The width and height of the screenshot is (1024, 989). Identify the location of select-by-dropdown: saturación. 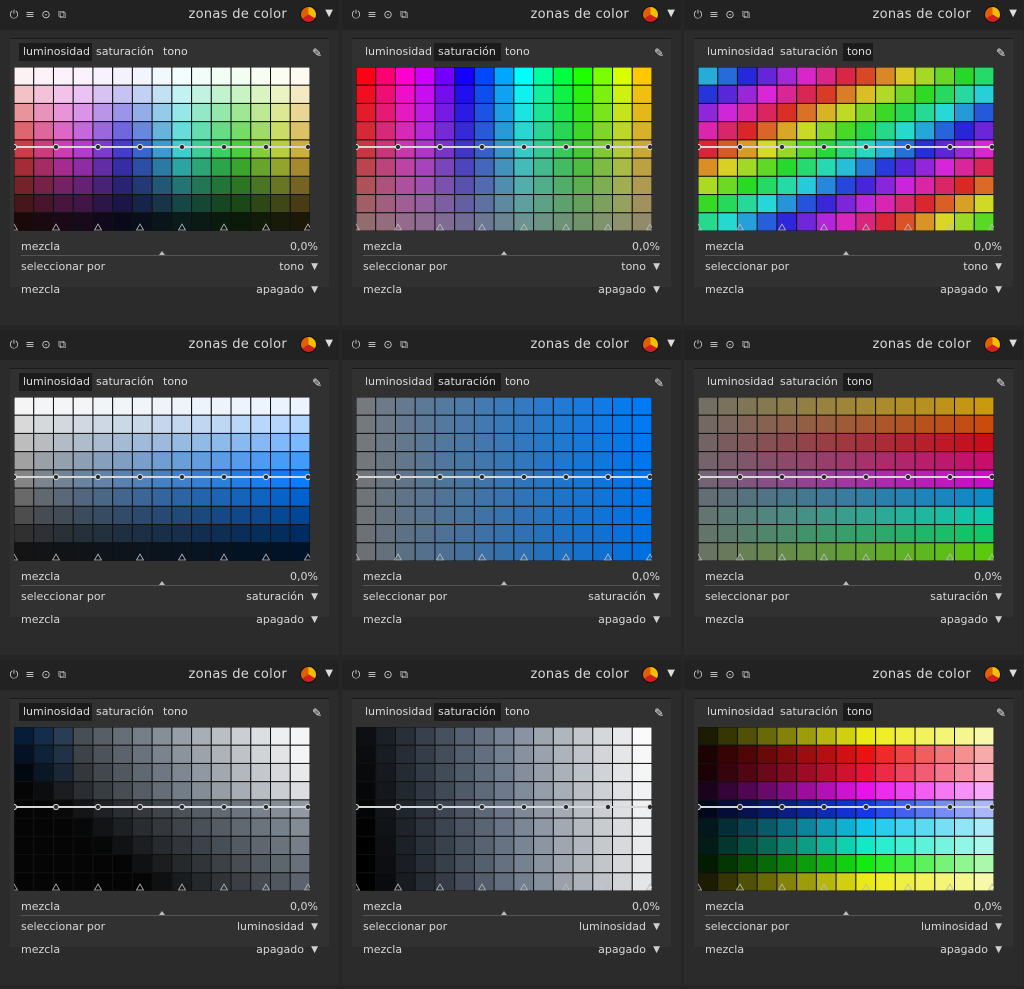
(275, 596).